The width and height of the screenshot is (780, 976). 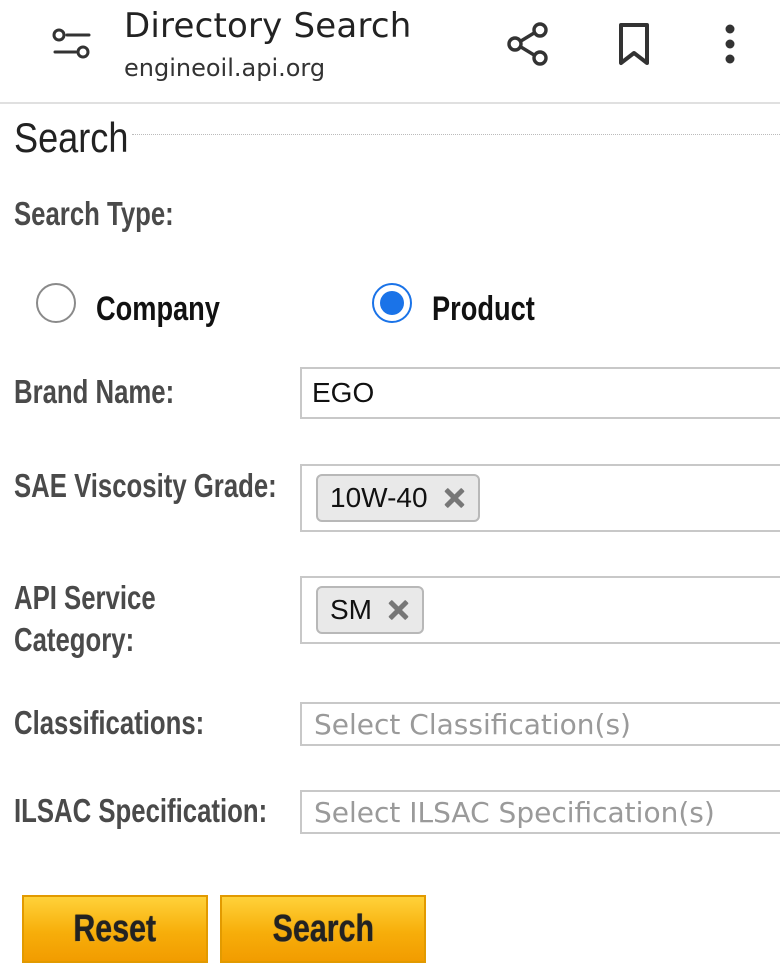 What do you see at coordinates (456, 134) in the screenshot?
I see `section-divider` at bounding box center [456, 134].